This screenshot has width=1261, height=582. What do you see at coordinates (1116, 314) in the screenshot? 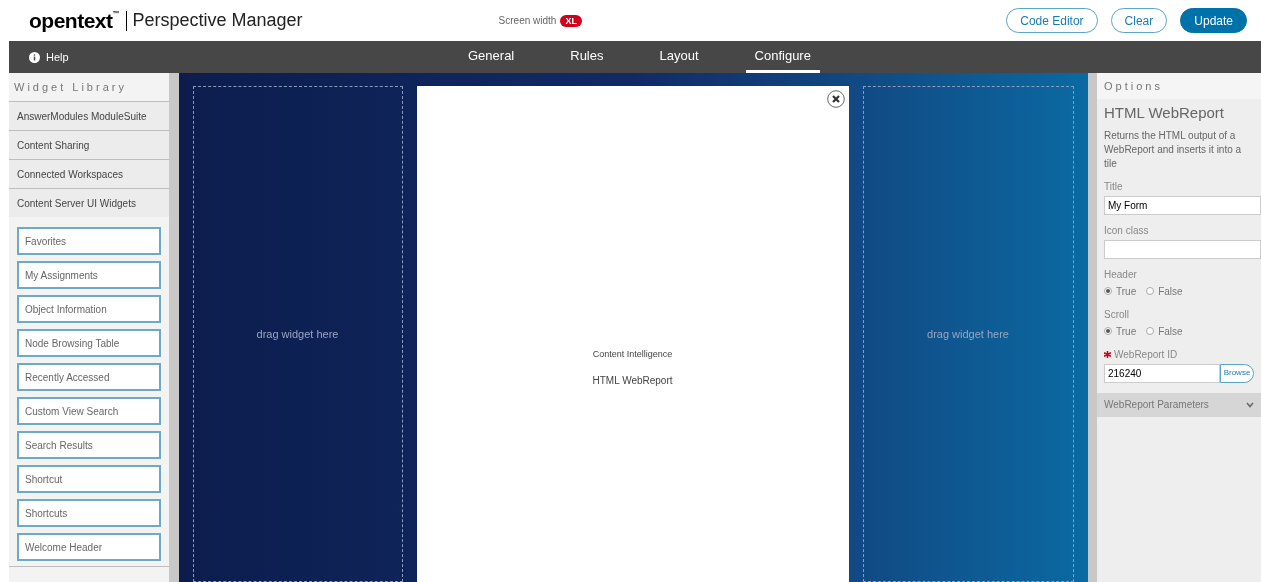
I see `field-label: Scroll` at bounding box center [1116, 314].